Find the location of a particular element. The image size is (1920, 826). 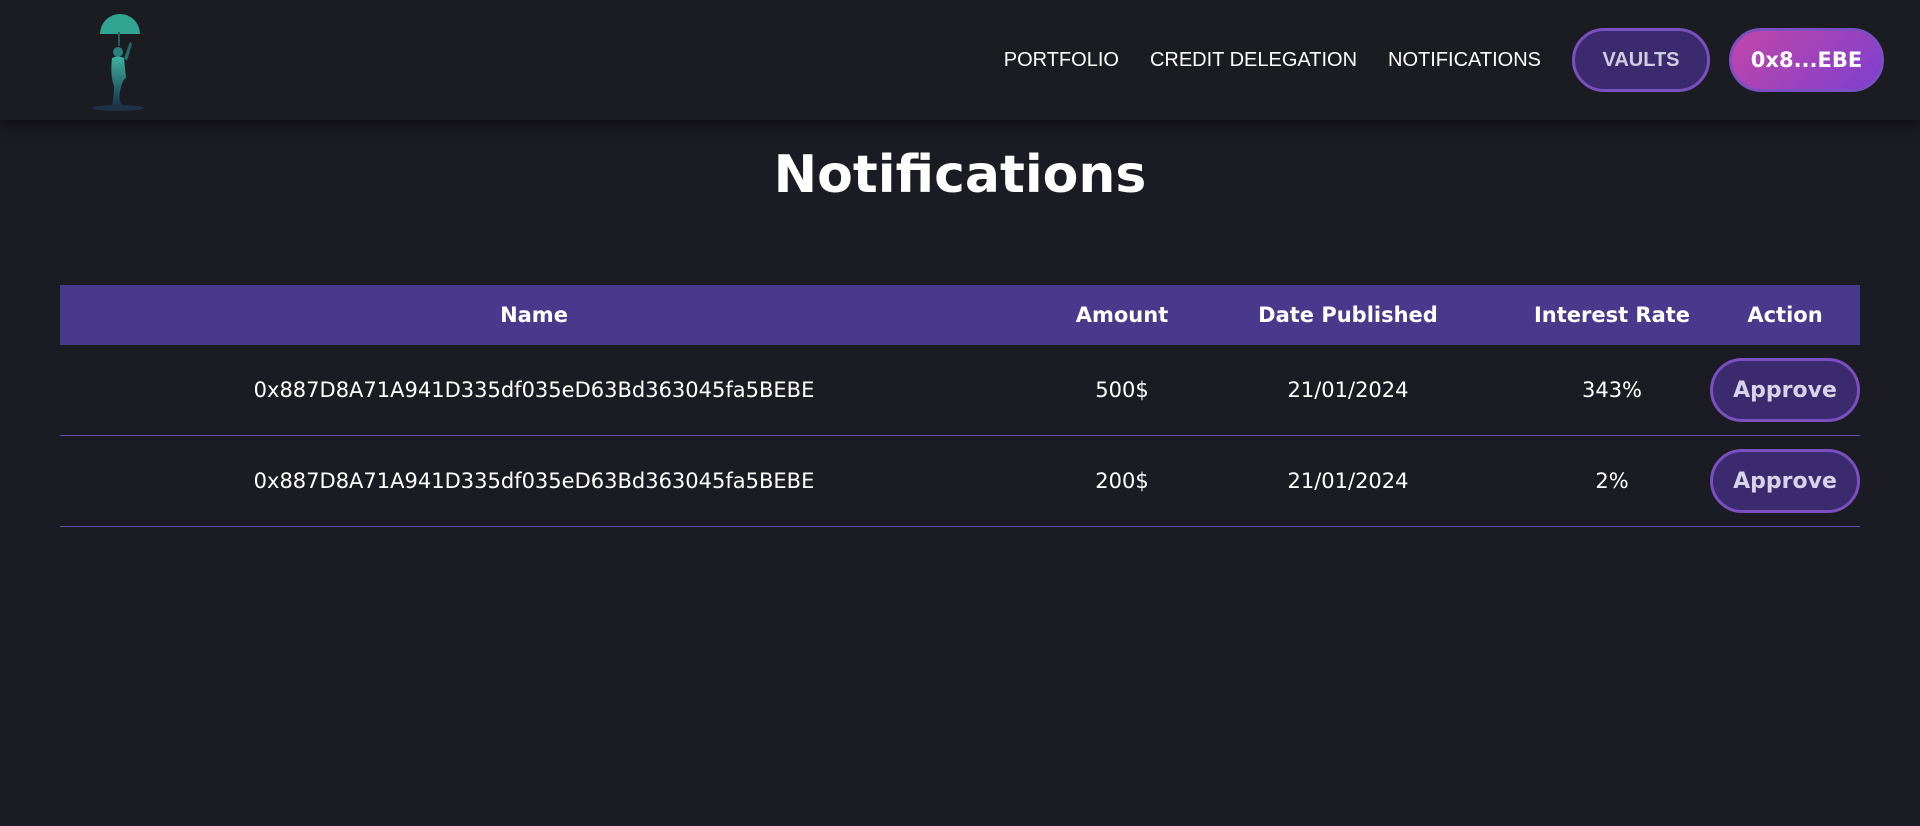

column-header-date-published: Date Published is located at coordinates (1348, 315).